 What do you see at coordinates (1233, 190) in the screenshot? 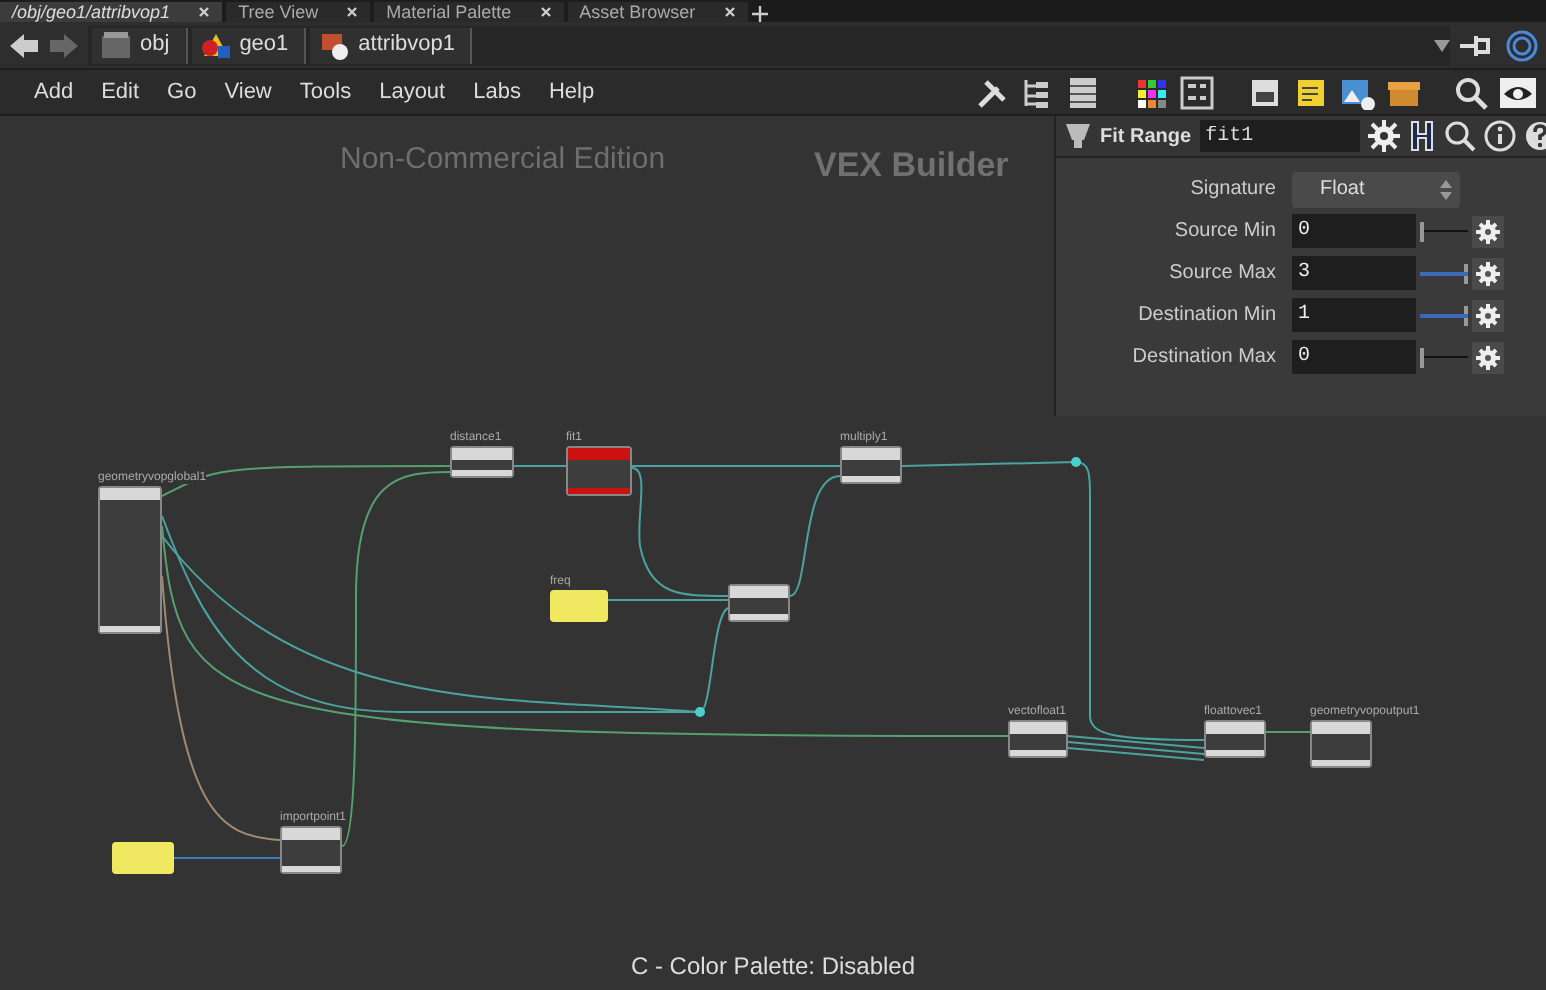
I see `parameter-label: Signature` at bounding box center [1233, 190].